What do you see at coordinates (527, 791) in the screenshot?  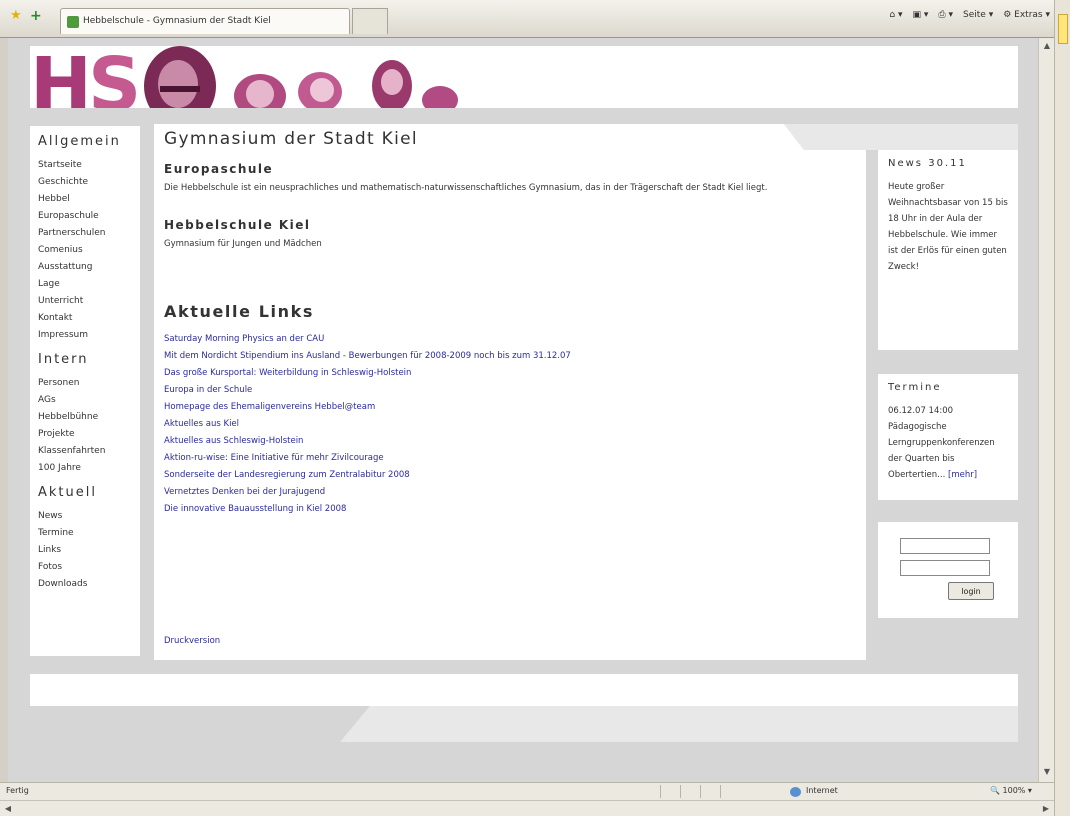 I see `status-bar: Fertig Internet 🔍 100% ▾` at bounding box center [527, 791].